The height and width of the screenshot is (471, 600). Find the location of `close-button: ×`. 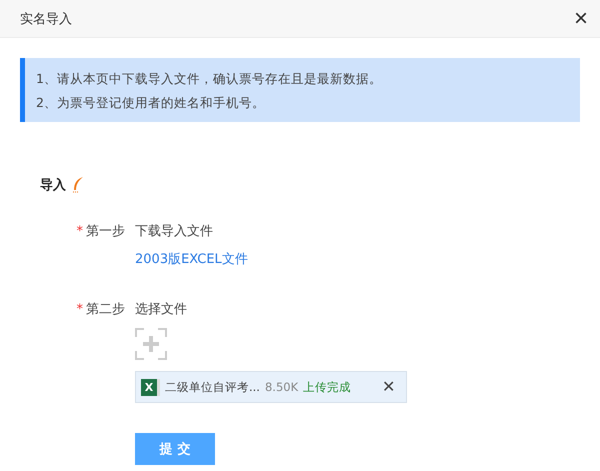

close-button: × is located at coordinates (581, 18).